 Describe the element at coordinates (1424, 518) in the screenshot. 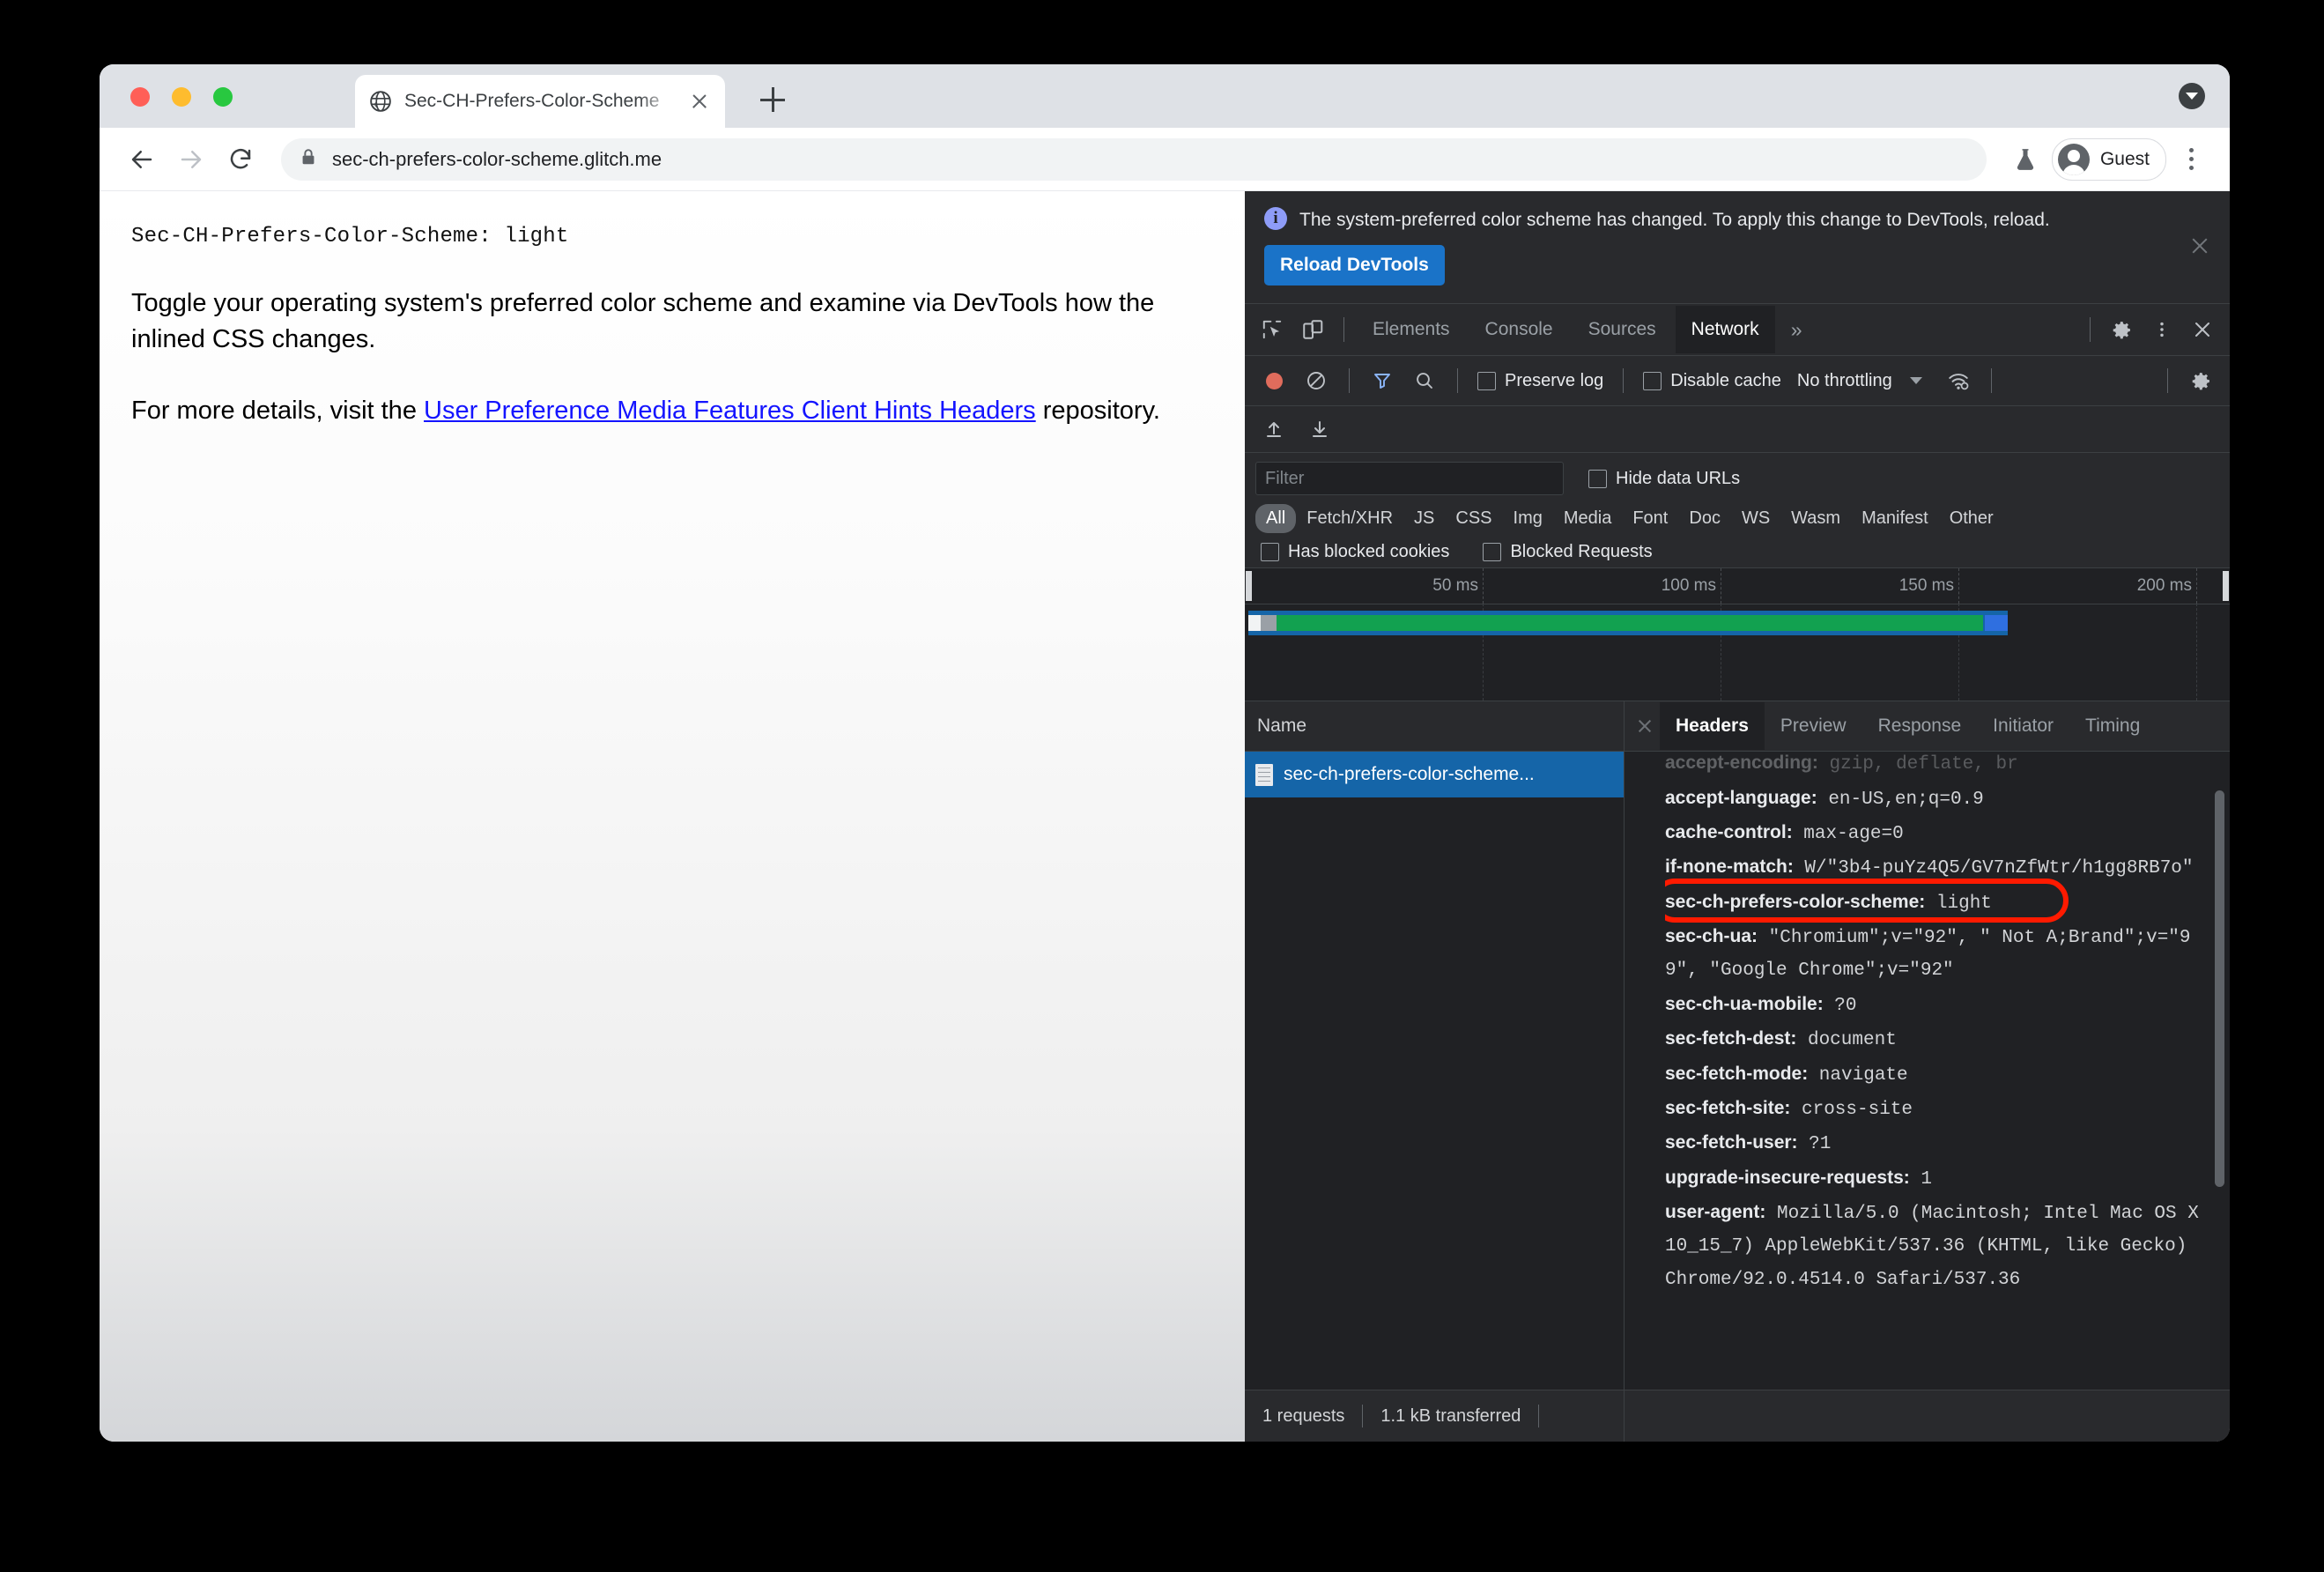

I see `type-filter-js: JS` at that location.